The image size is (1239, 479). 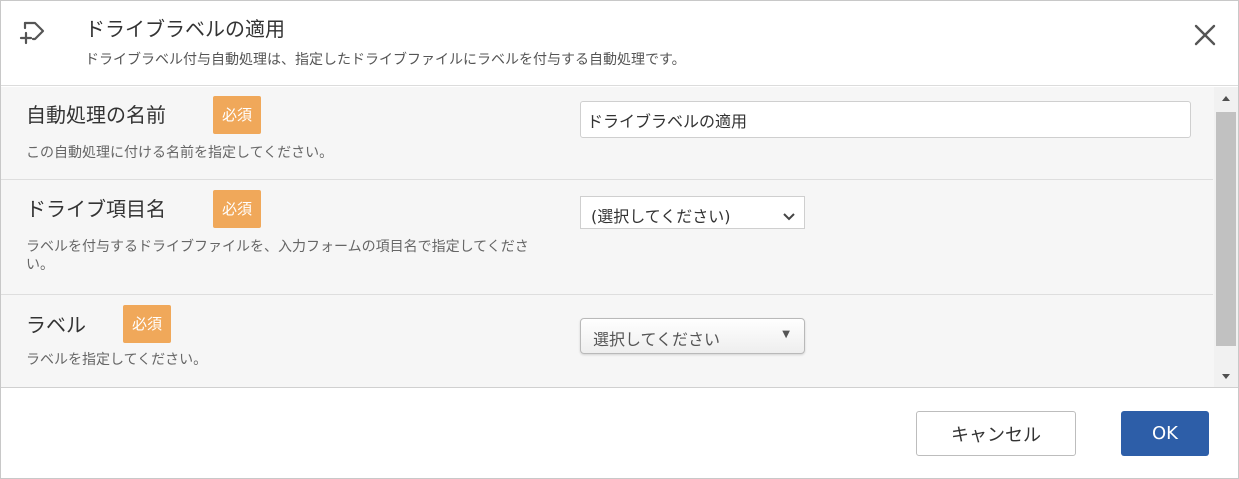 What do you see at coordinates (180, 153) in the screenshot?
I see `field-description: この自動処理に付ける名前を指定してください。` at bounding box center [180, 153].